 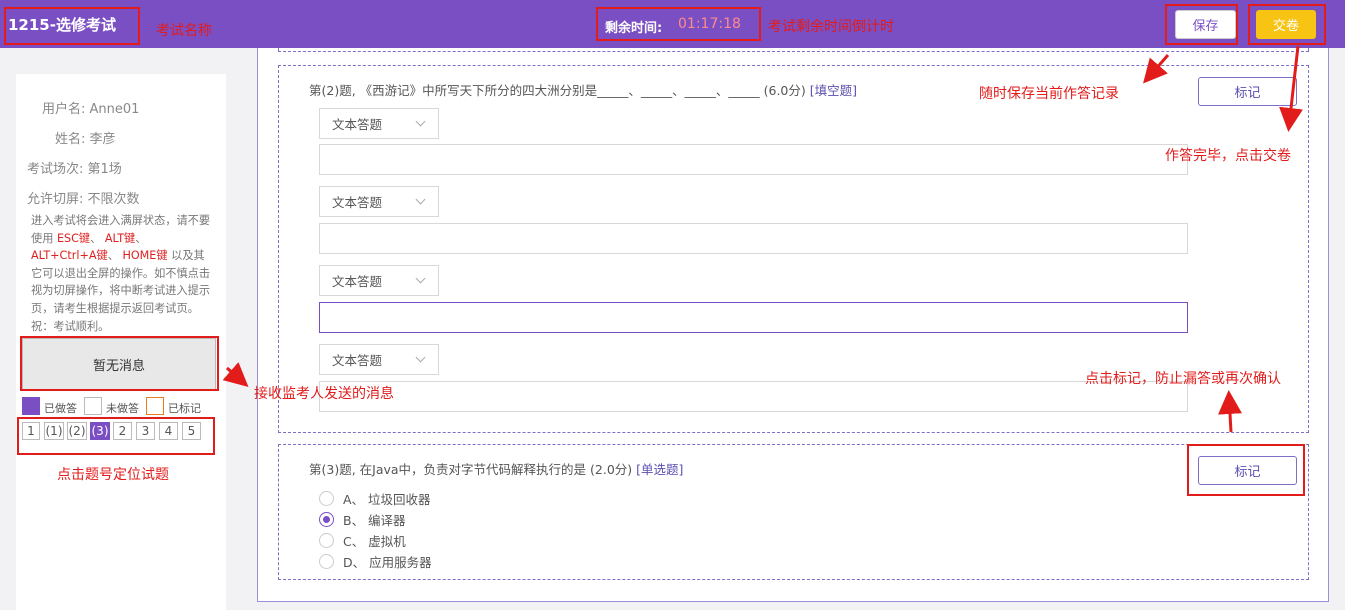 What do you see at coordinates (1230, 411) in the screenshot?
I see `arrow-to-mark-button` at bounding box center [1230, 411].